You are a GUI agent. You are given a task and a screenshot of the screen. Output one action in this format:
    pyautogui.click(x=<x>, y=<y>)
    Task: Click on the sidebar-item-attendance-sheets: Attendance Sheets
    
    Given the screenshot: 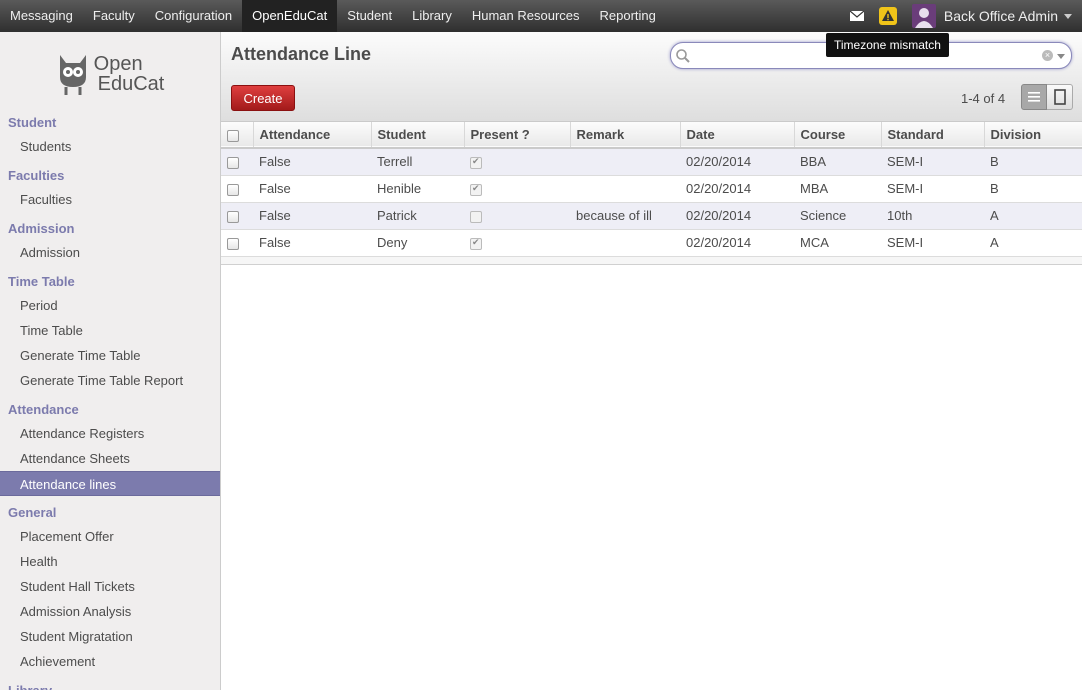 What is the action you would take?
    pyautogui.click(x=110, y=458)
    